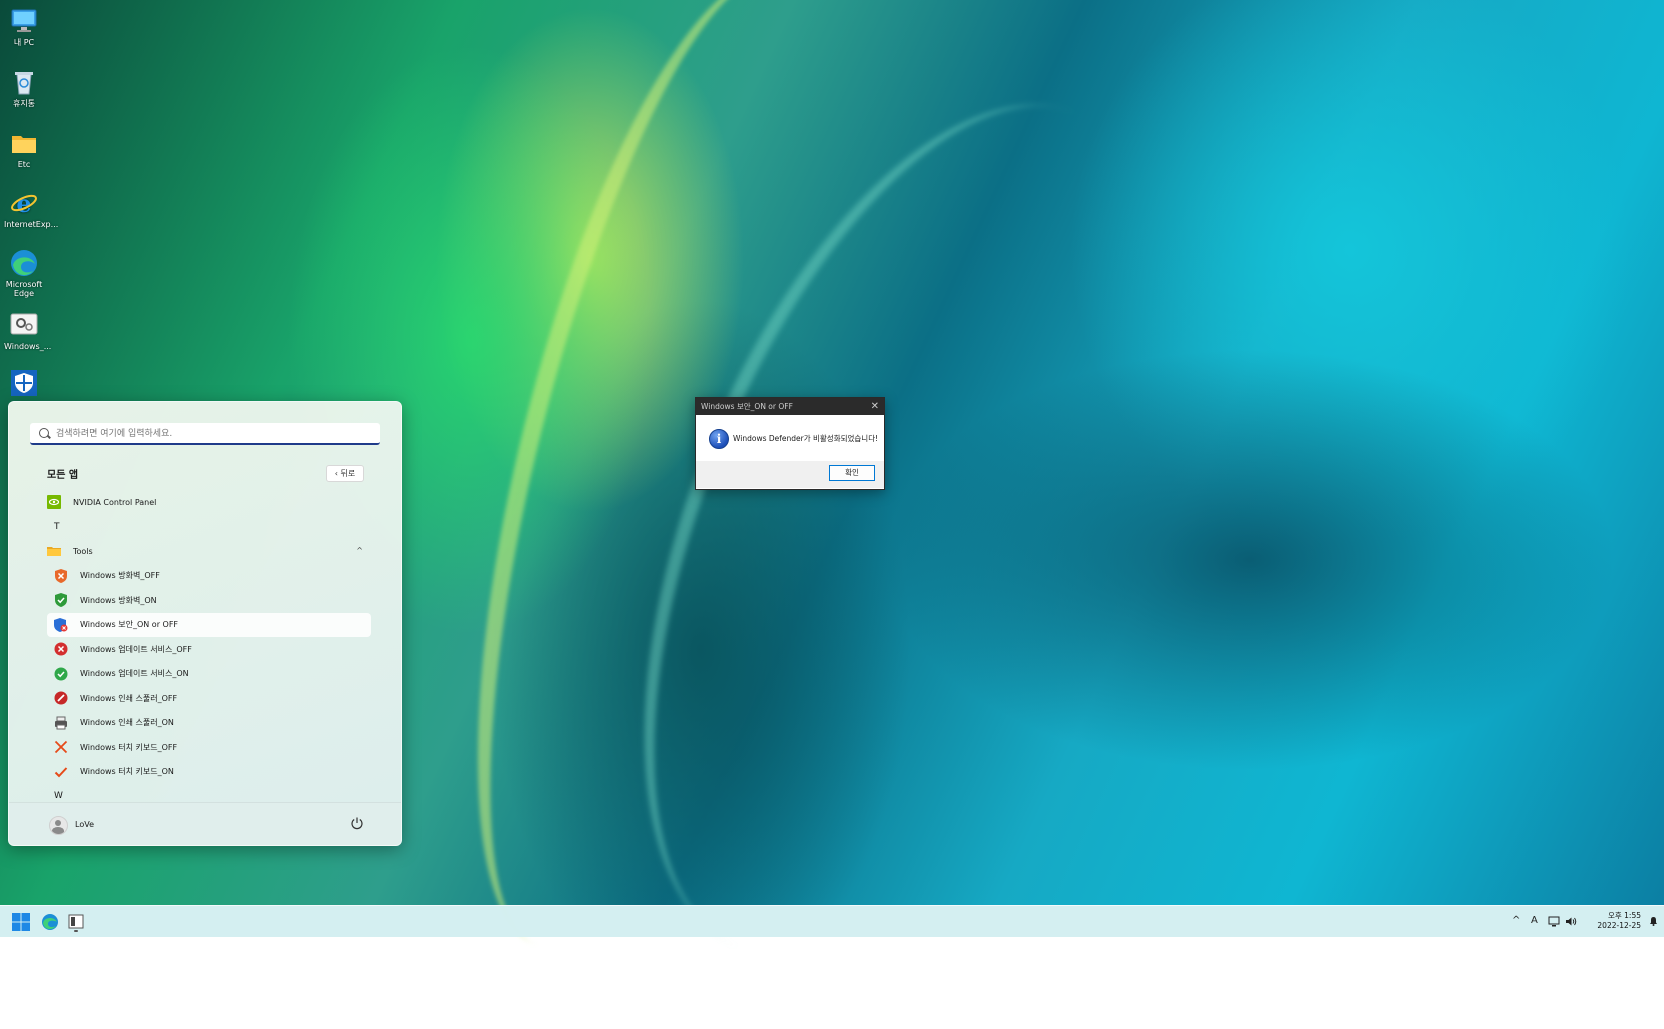 The image size is (1664, 1029). Describe the element at coordinates (118, 600) in the screenshot. I see `app-item-label: Windows 방화벽_ON` at that location.